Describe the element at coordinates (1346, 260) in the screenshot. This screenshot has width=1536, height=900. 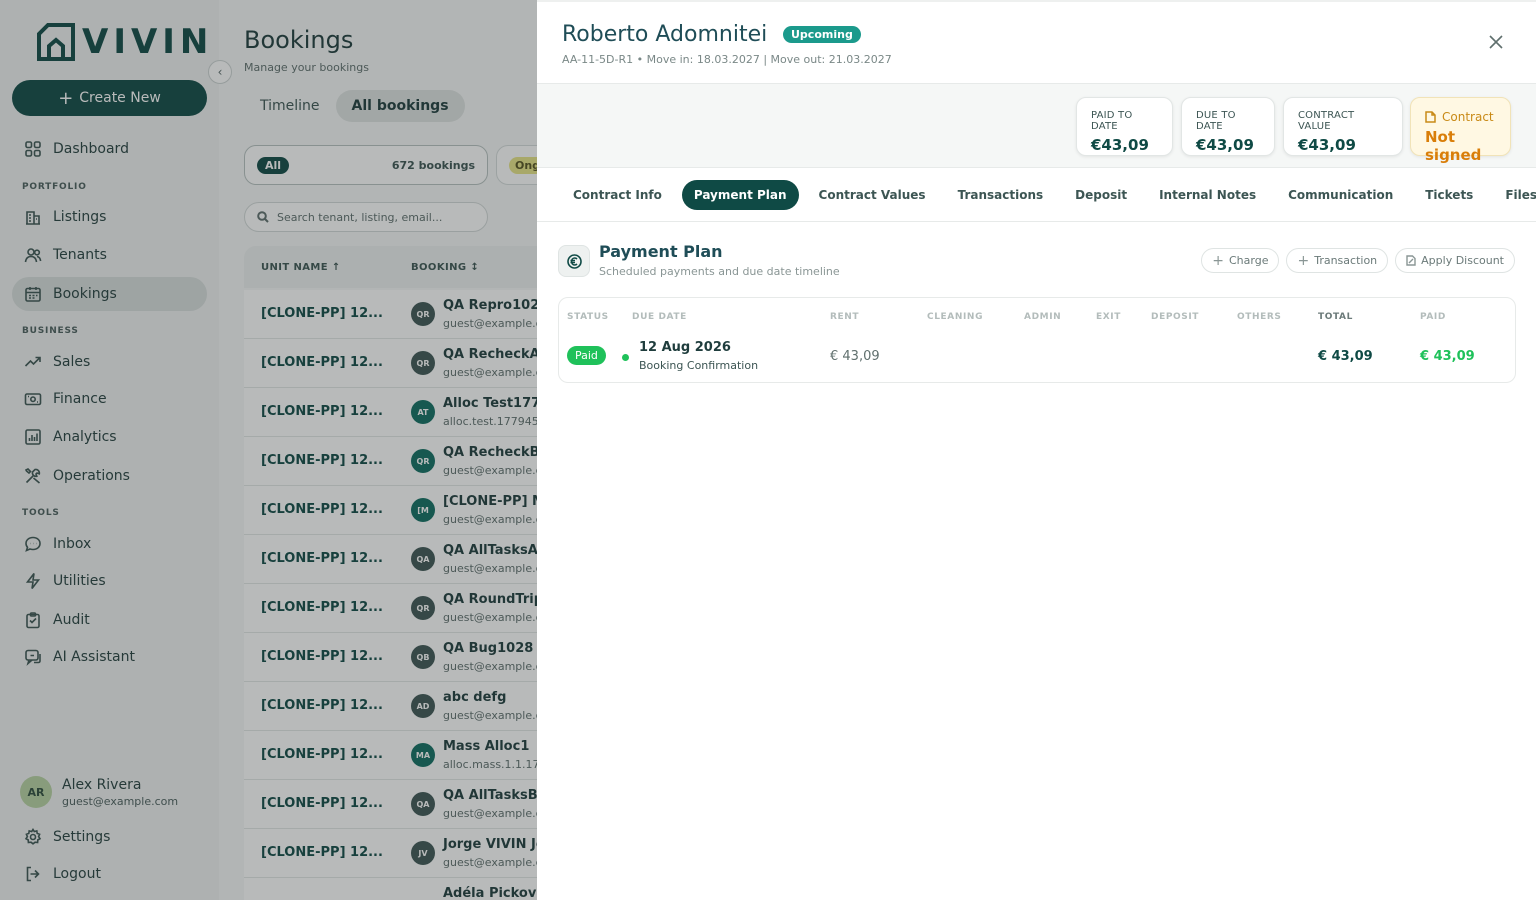
I see `button-label: Transaction` at that location.